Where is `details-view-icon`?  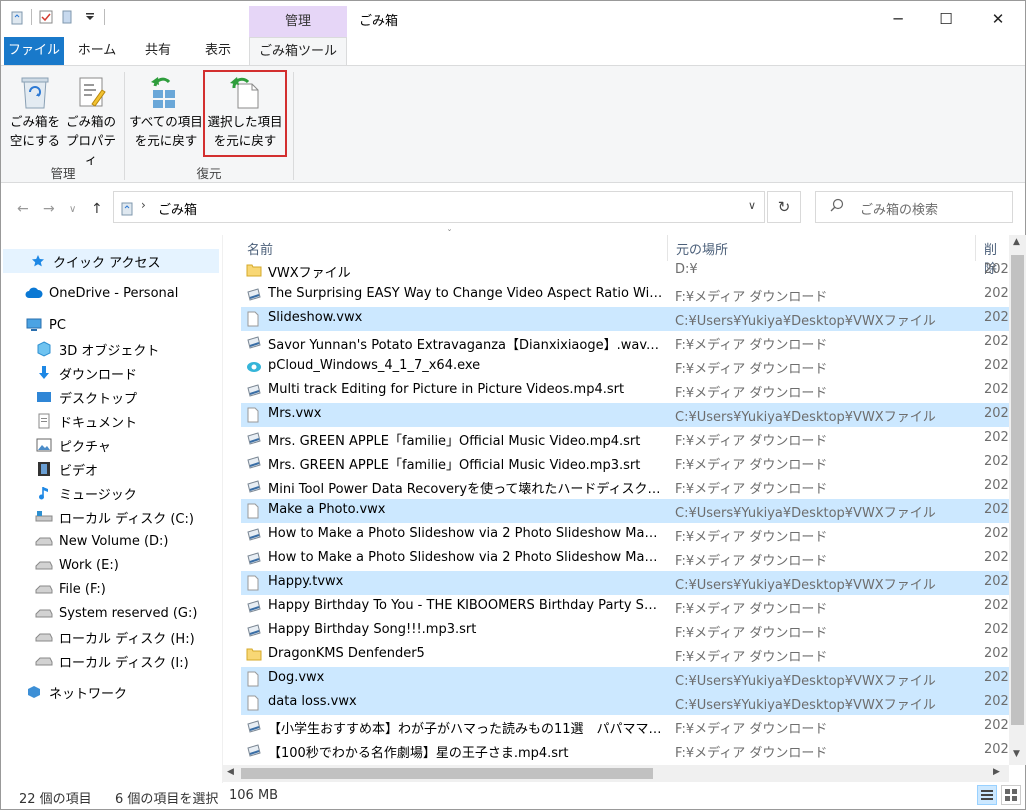 details-view-icon is located at coordinates (987, 795).